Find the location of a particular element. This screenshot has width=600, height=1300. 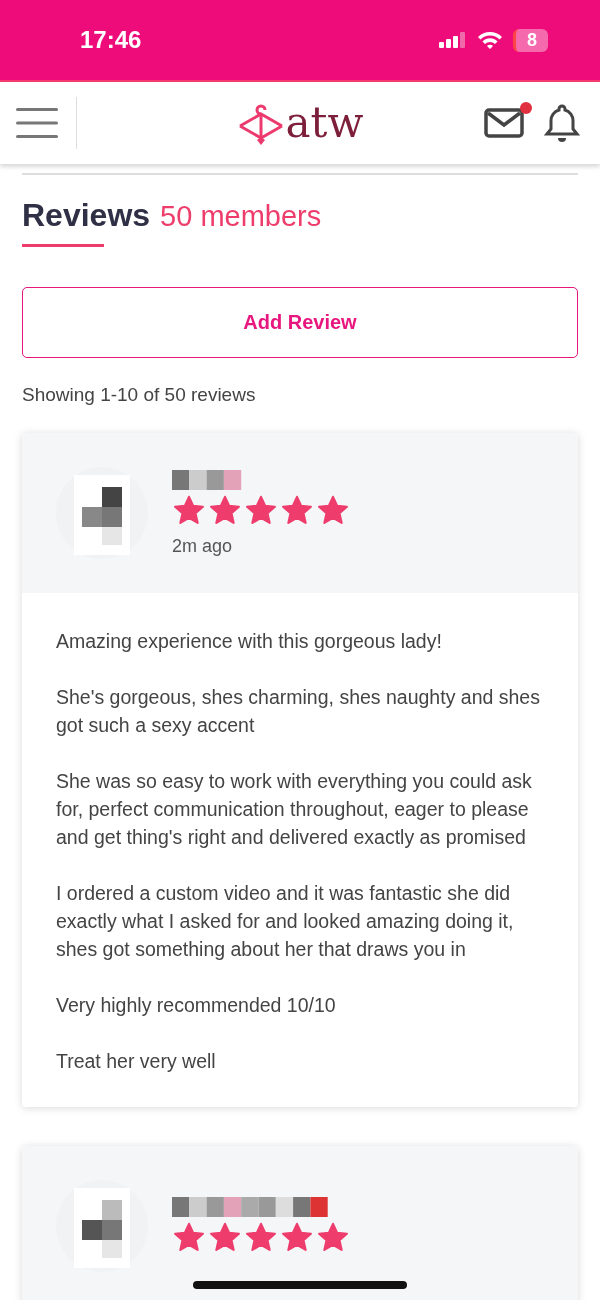

review-text: Treat her very well is located at coordinates (136, 1061).